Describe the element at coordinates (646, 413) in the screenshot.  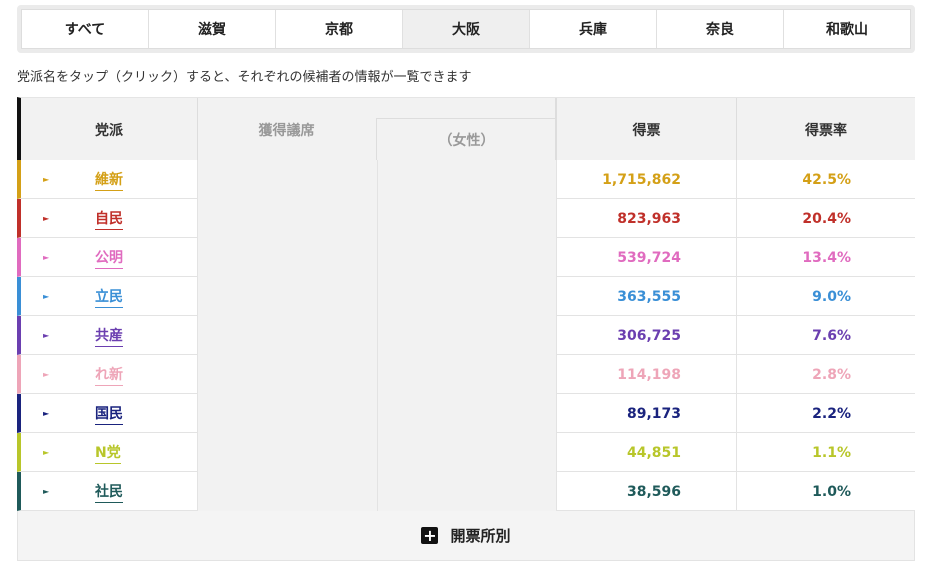
I see `votes-cell: 89,173` at that location.